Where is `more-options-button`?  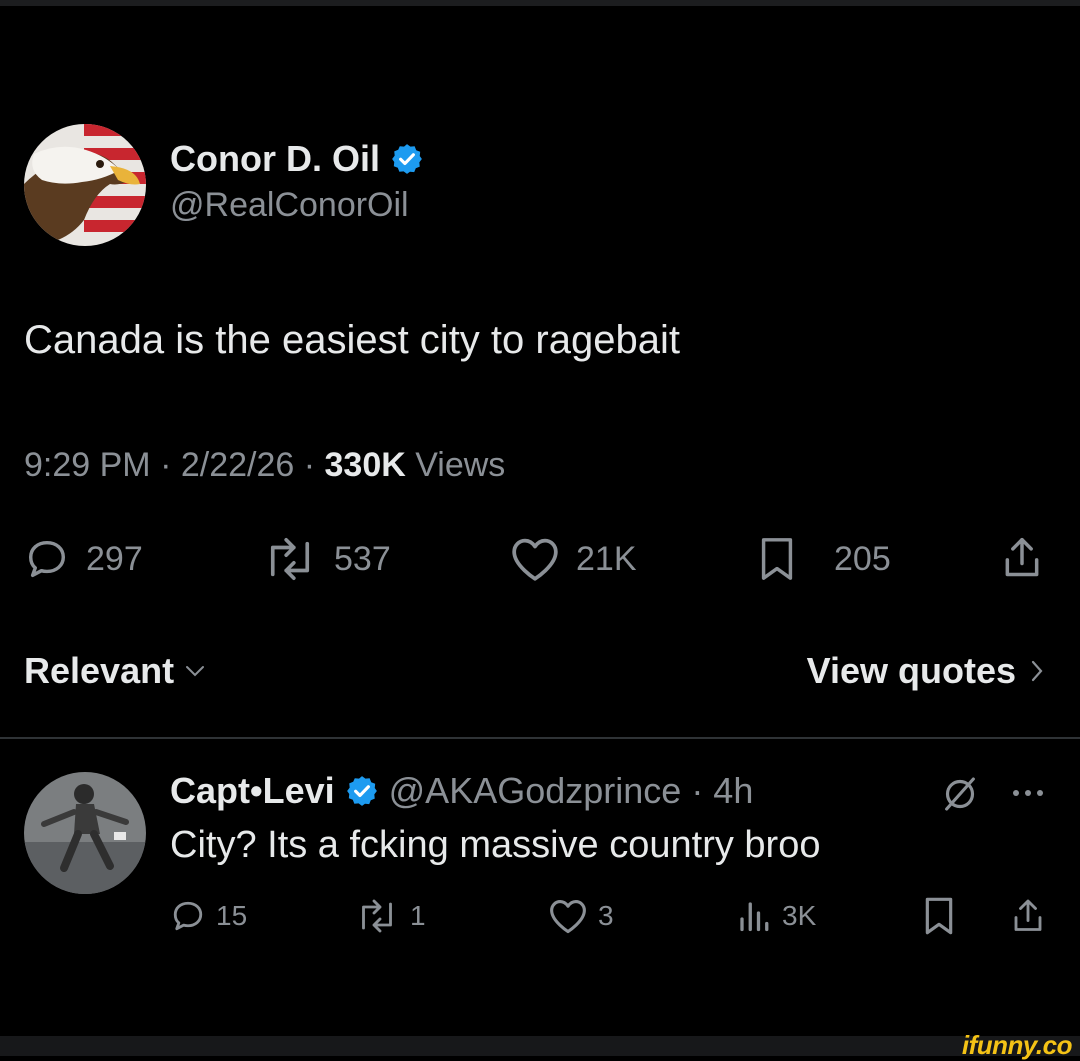 more-options-button is located at coordinates (1028, 795).